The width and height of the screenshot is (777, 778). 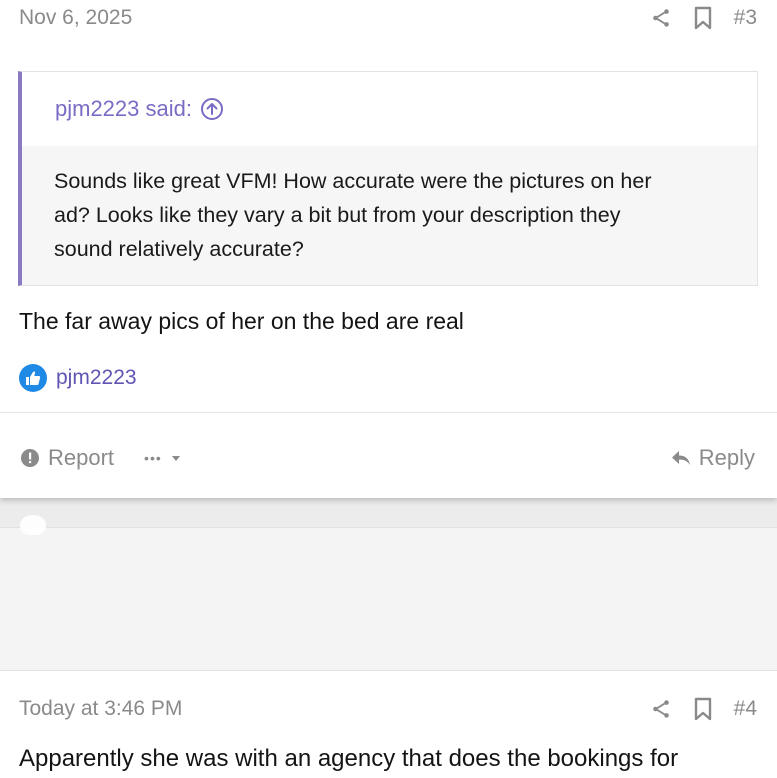 I want to click on arrow-up-circle-icon, so click(x=212, y=109).